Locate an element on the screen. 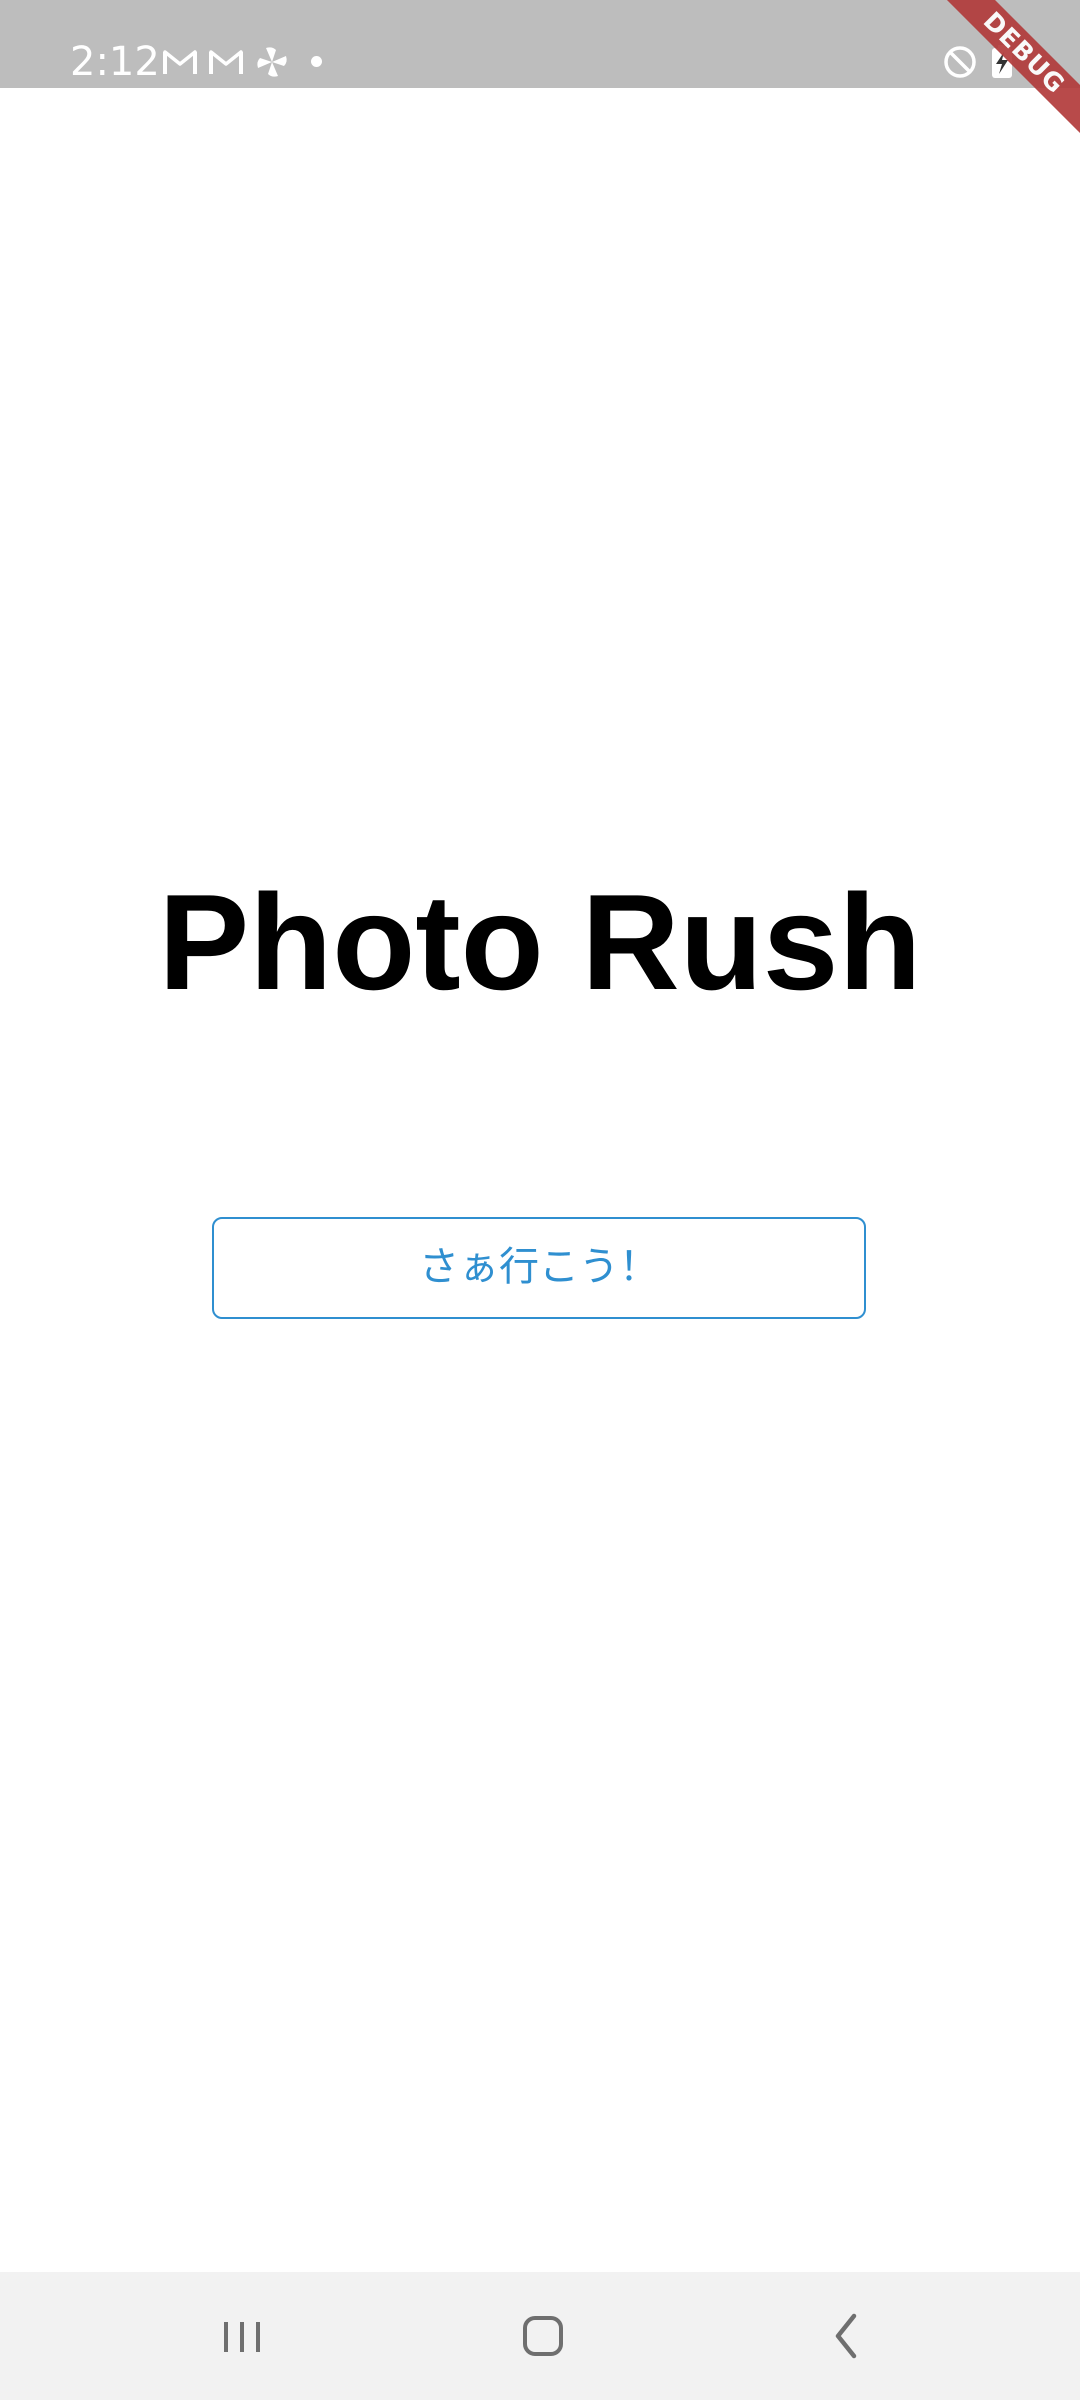  recent-apps-icon is located at coordinates (242, 2336).